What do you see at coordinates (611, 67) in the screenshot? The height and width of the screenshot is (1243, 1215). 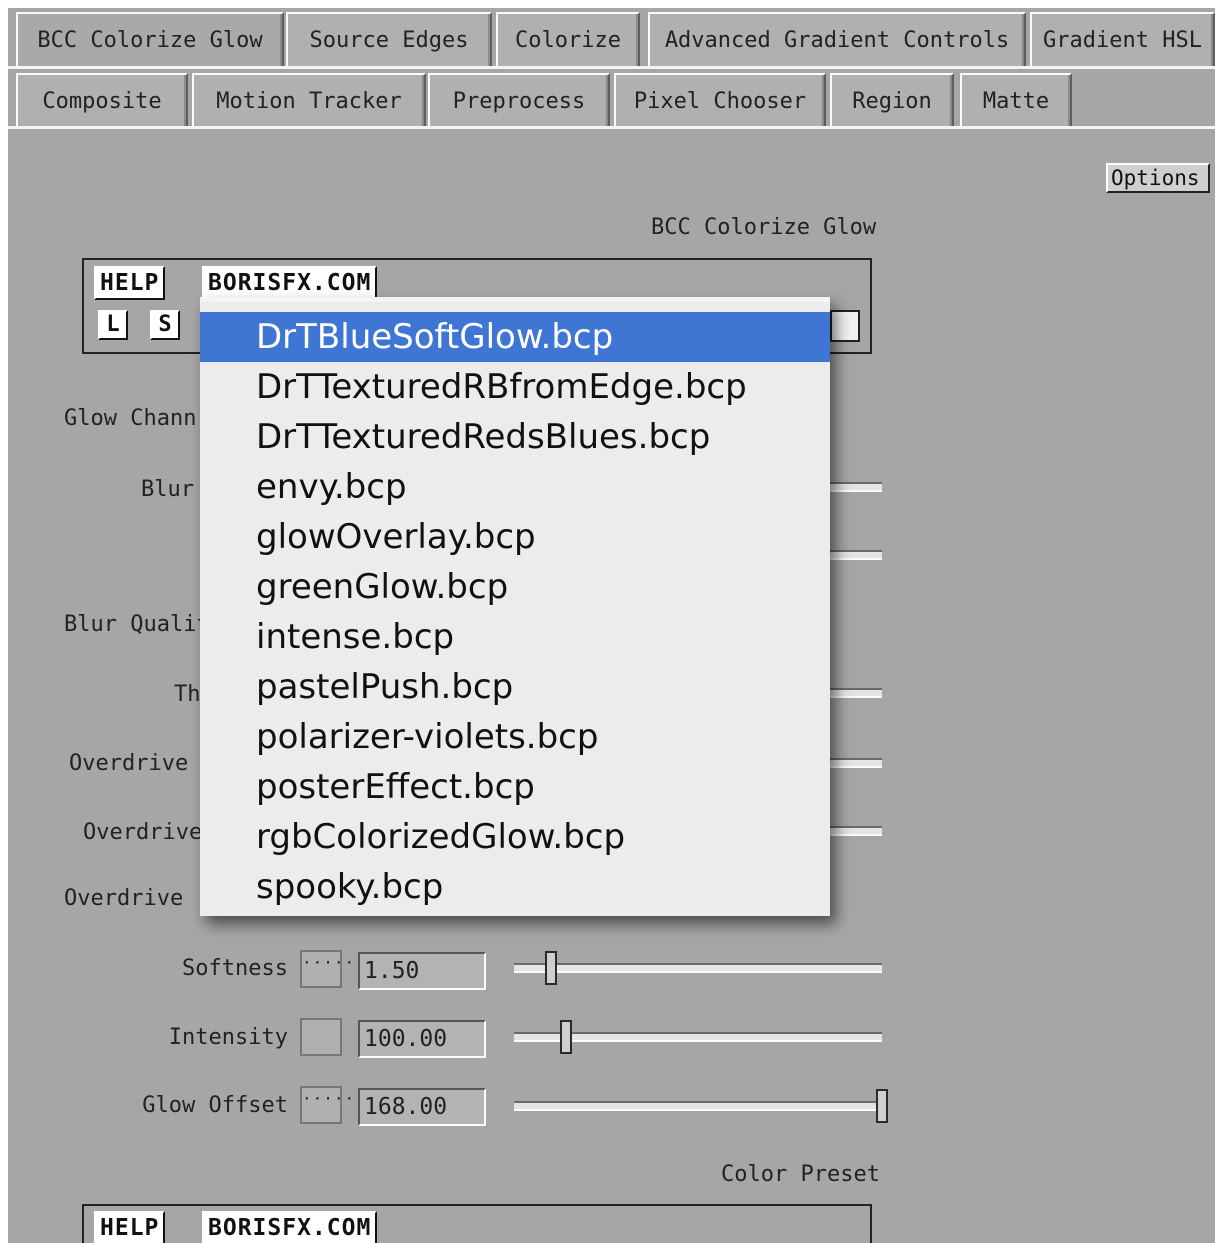 I see `tab-divider` at bounding box center [611, 67].